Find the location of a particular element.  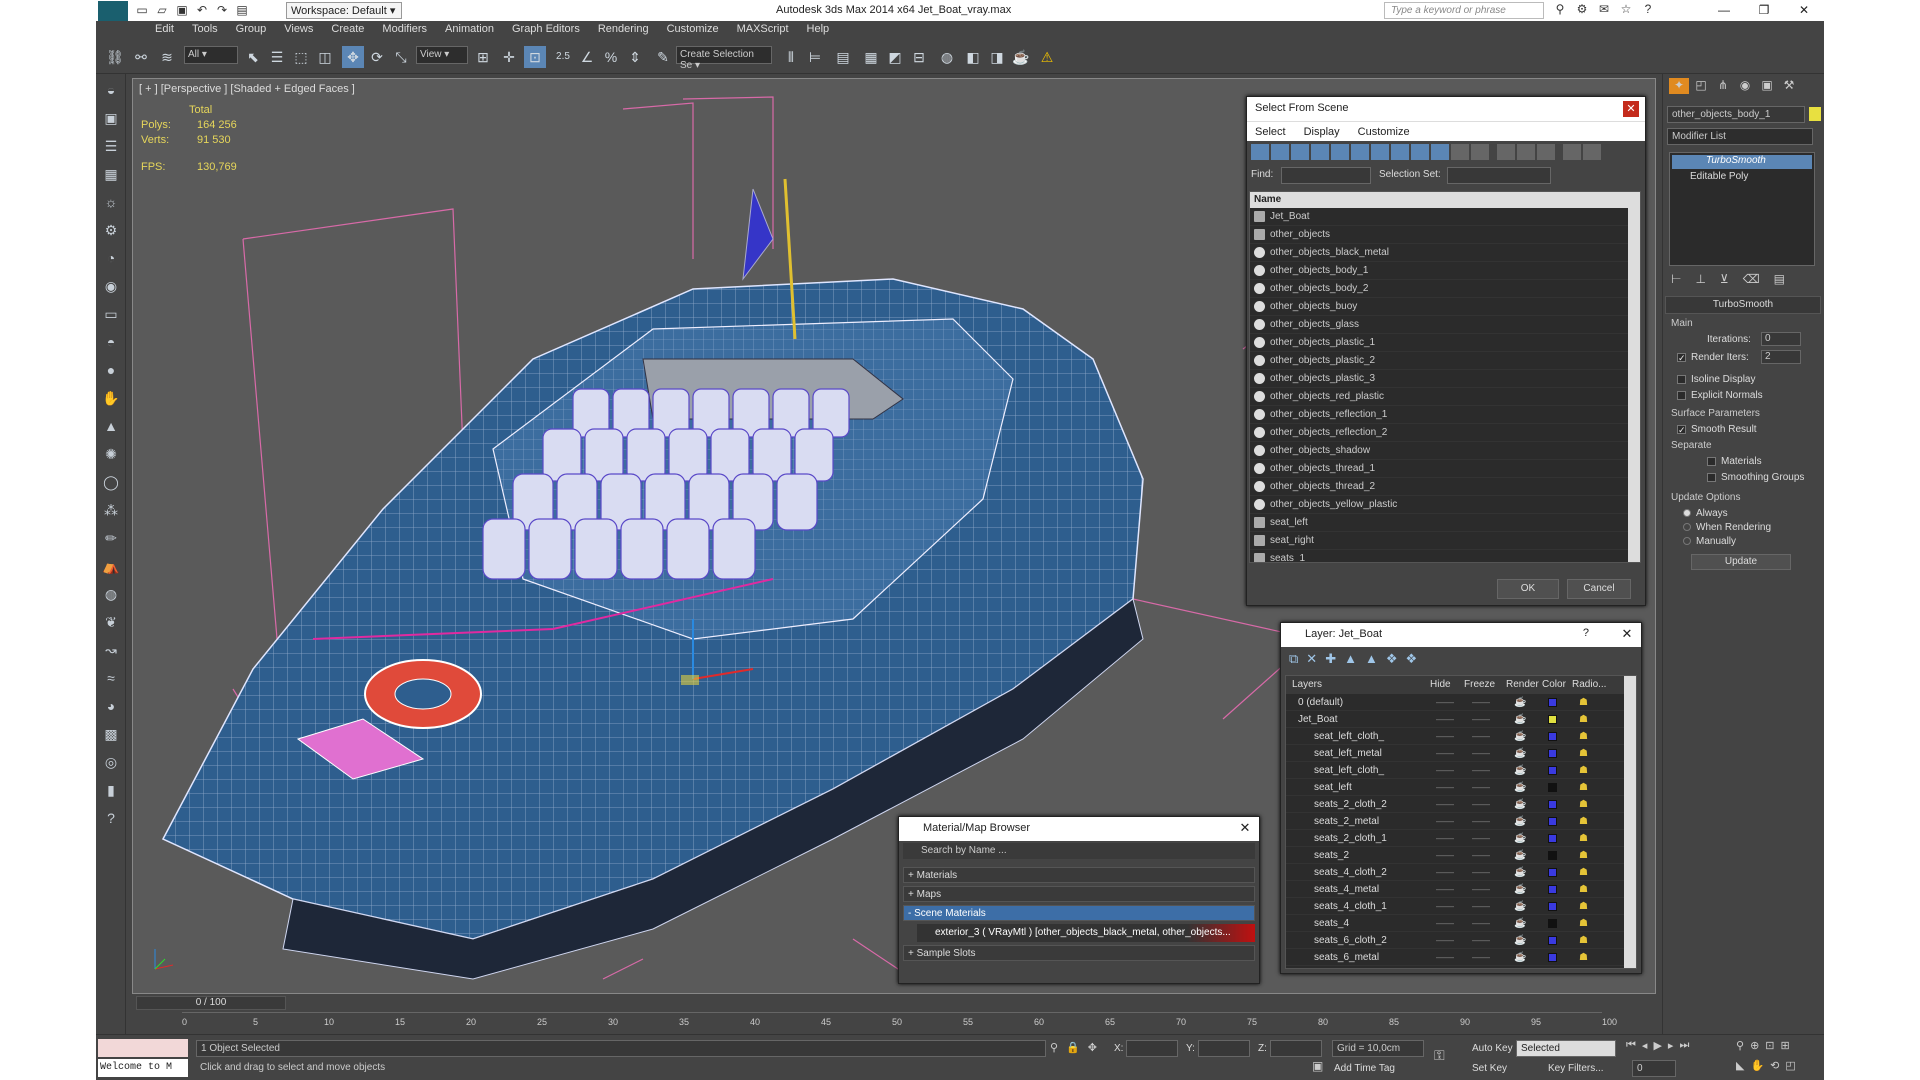

snaps-toggle-icon: 2.5 is located at coordinates (563, 57).